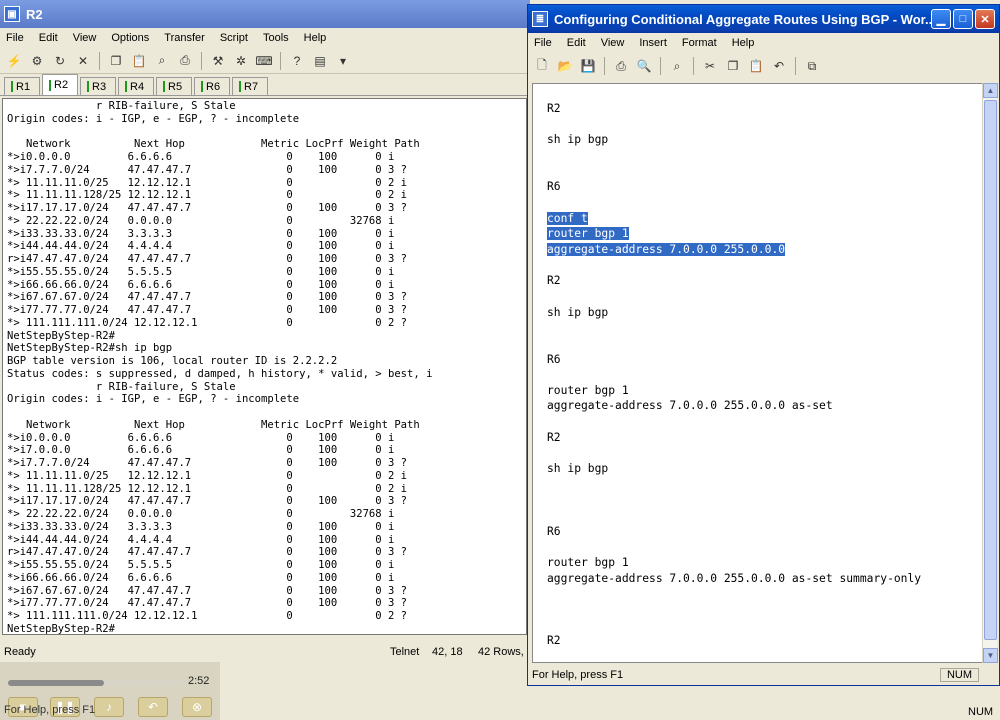 This screenshot has width=1000, height=720. Describe the element at coordinates (95, 683) in the screenshot. I see `video-progress-bar` at that location.